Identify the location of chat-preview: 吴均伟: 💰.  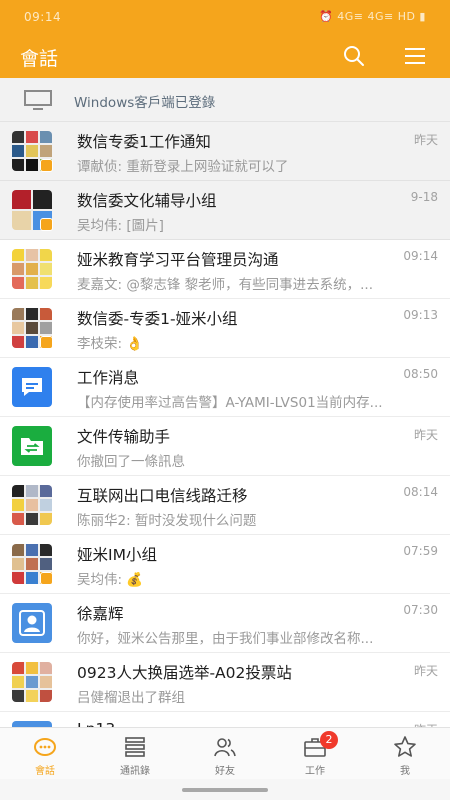
(110, 580).